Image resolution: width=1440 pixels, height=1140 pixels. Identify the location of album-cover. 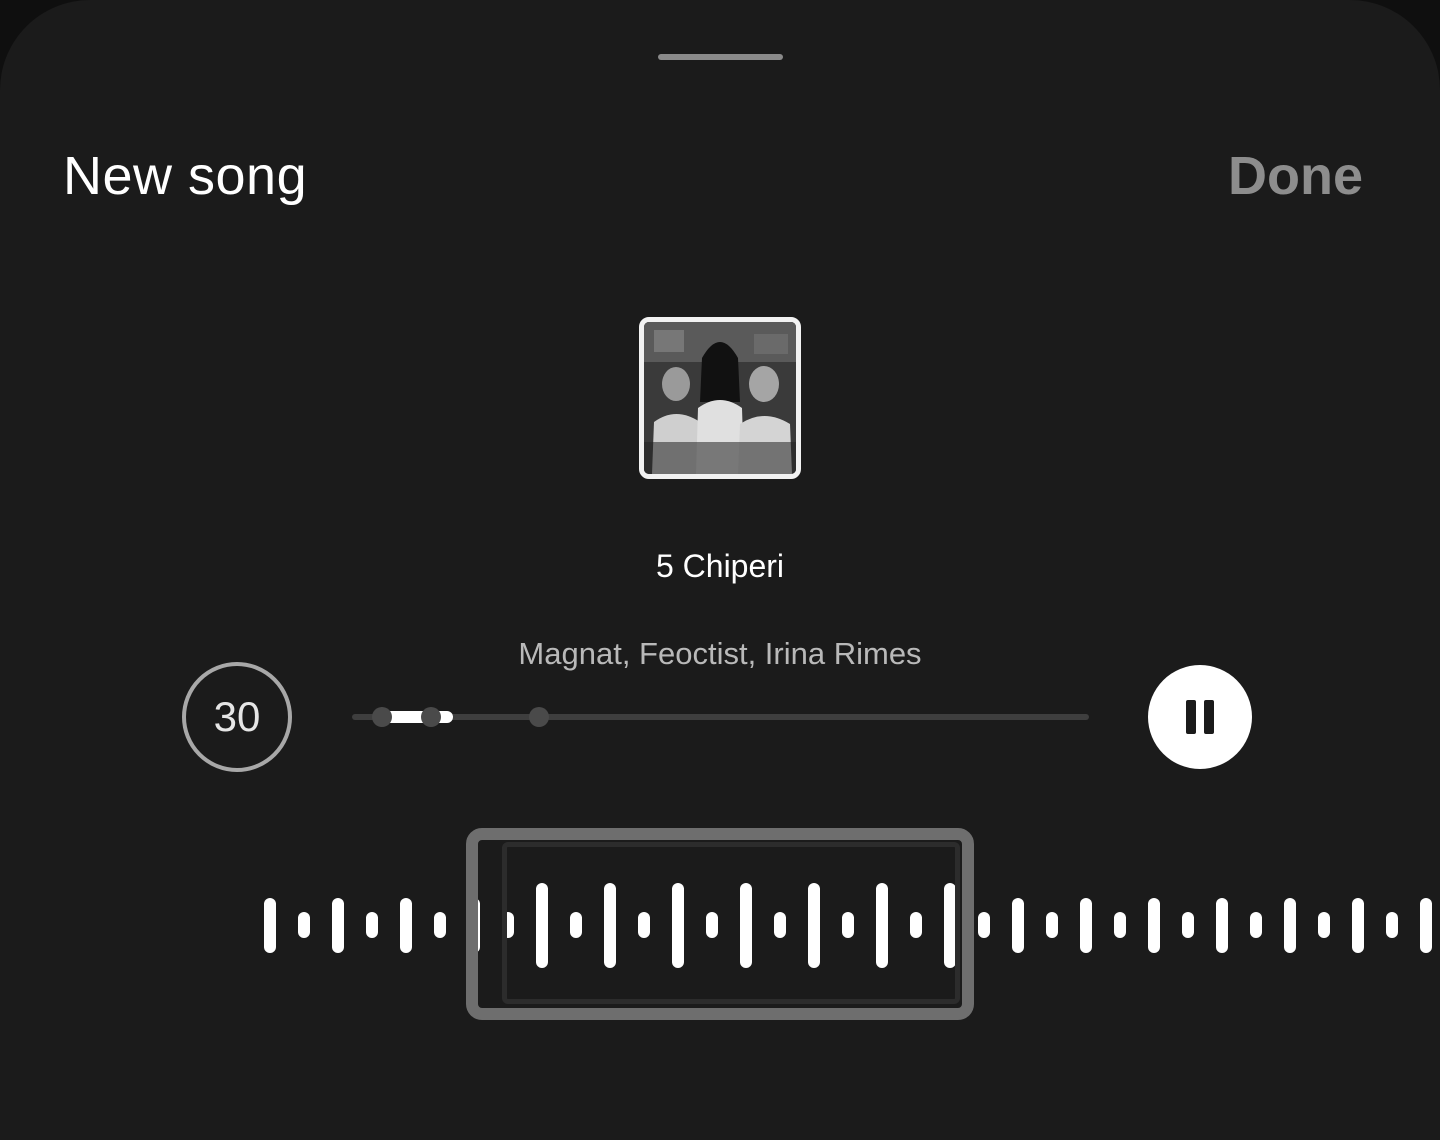
(720, 398).